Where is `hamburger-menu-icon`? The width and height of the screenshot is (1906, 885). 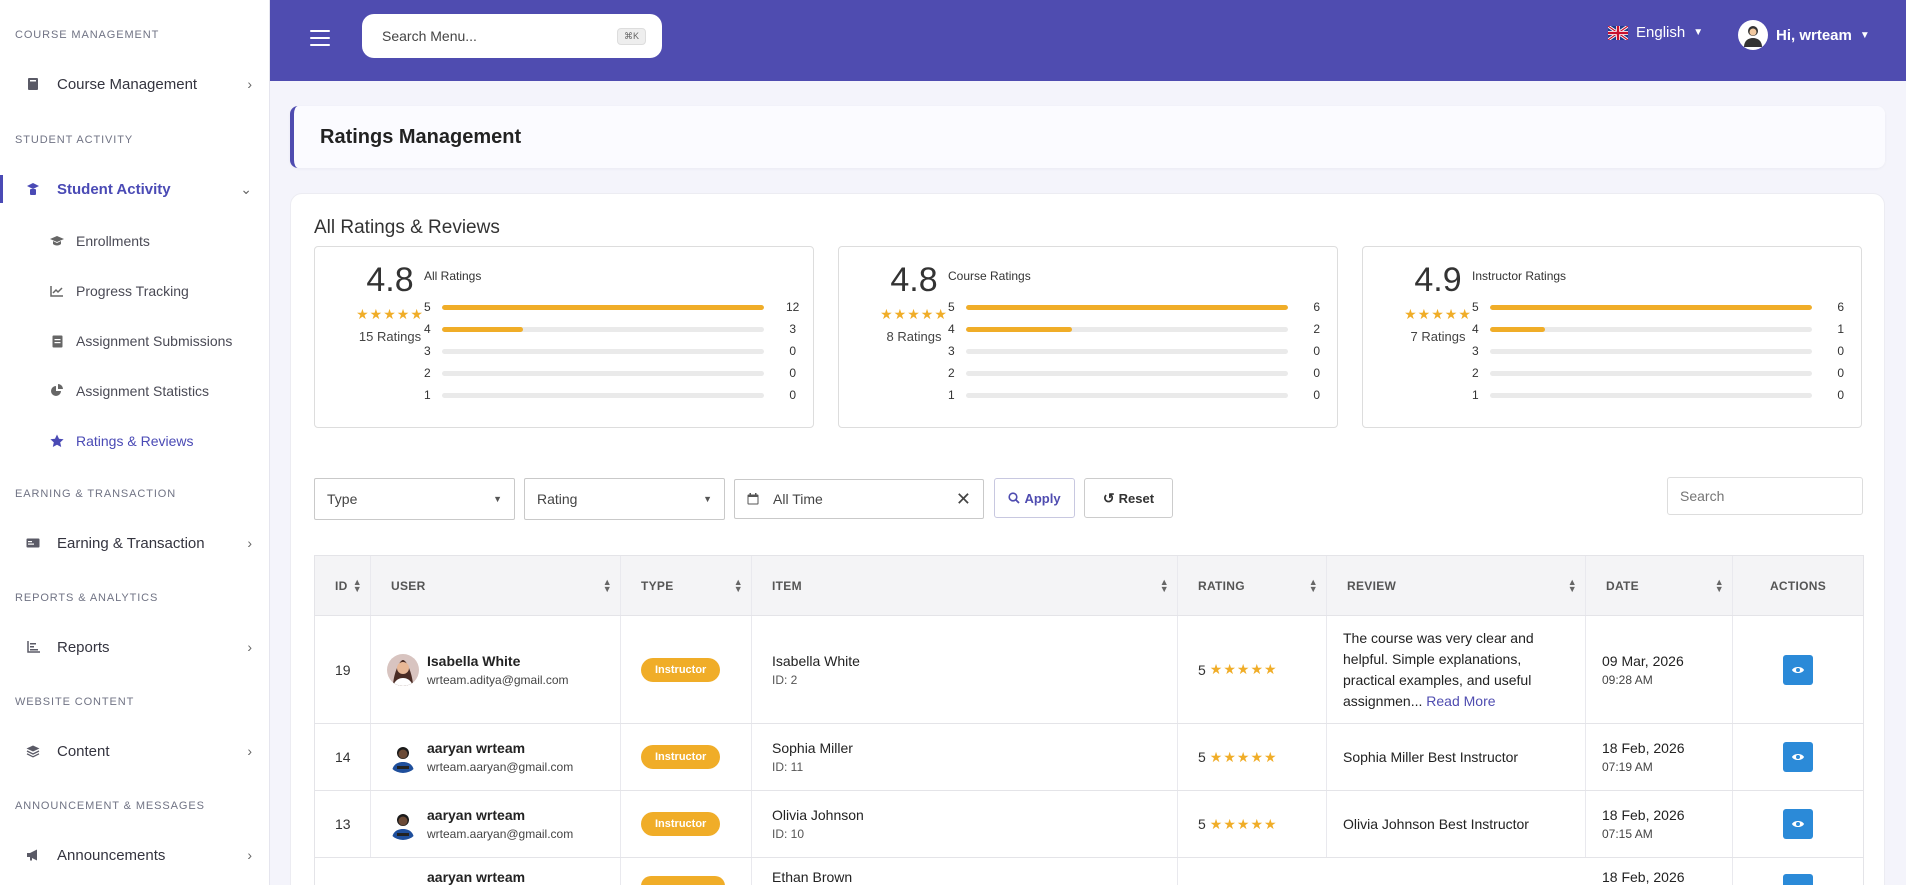 hamburger-menu-icon is located at coordinates (320, 38).